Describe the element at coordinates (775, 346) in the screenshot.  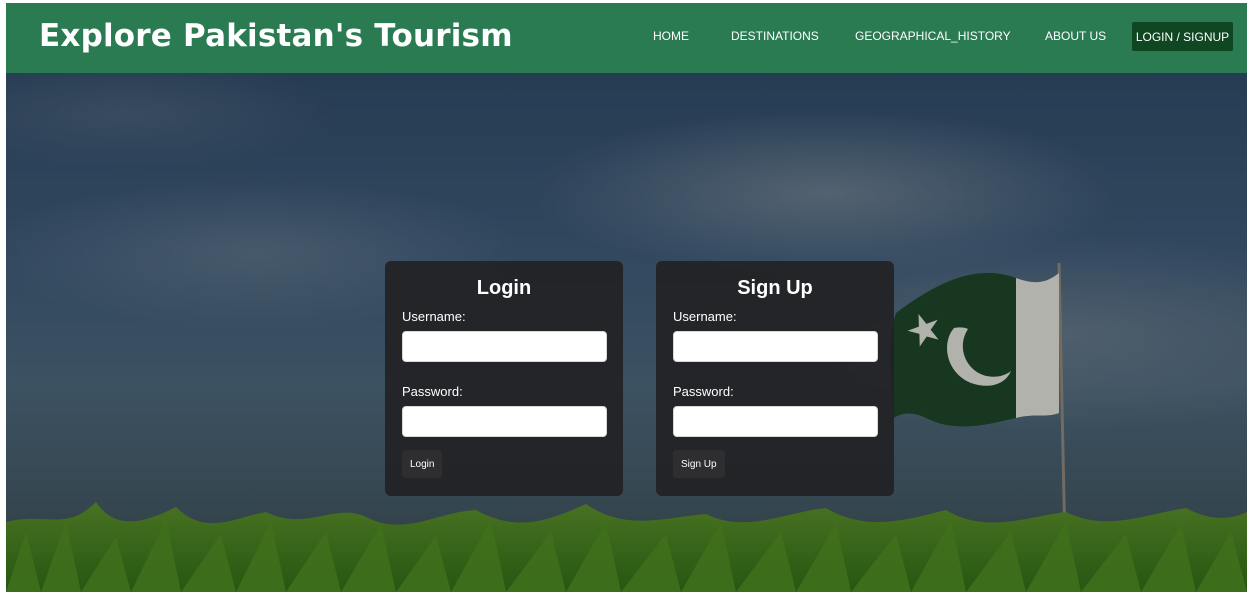
I see `signup-username-input` at that location.